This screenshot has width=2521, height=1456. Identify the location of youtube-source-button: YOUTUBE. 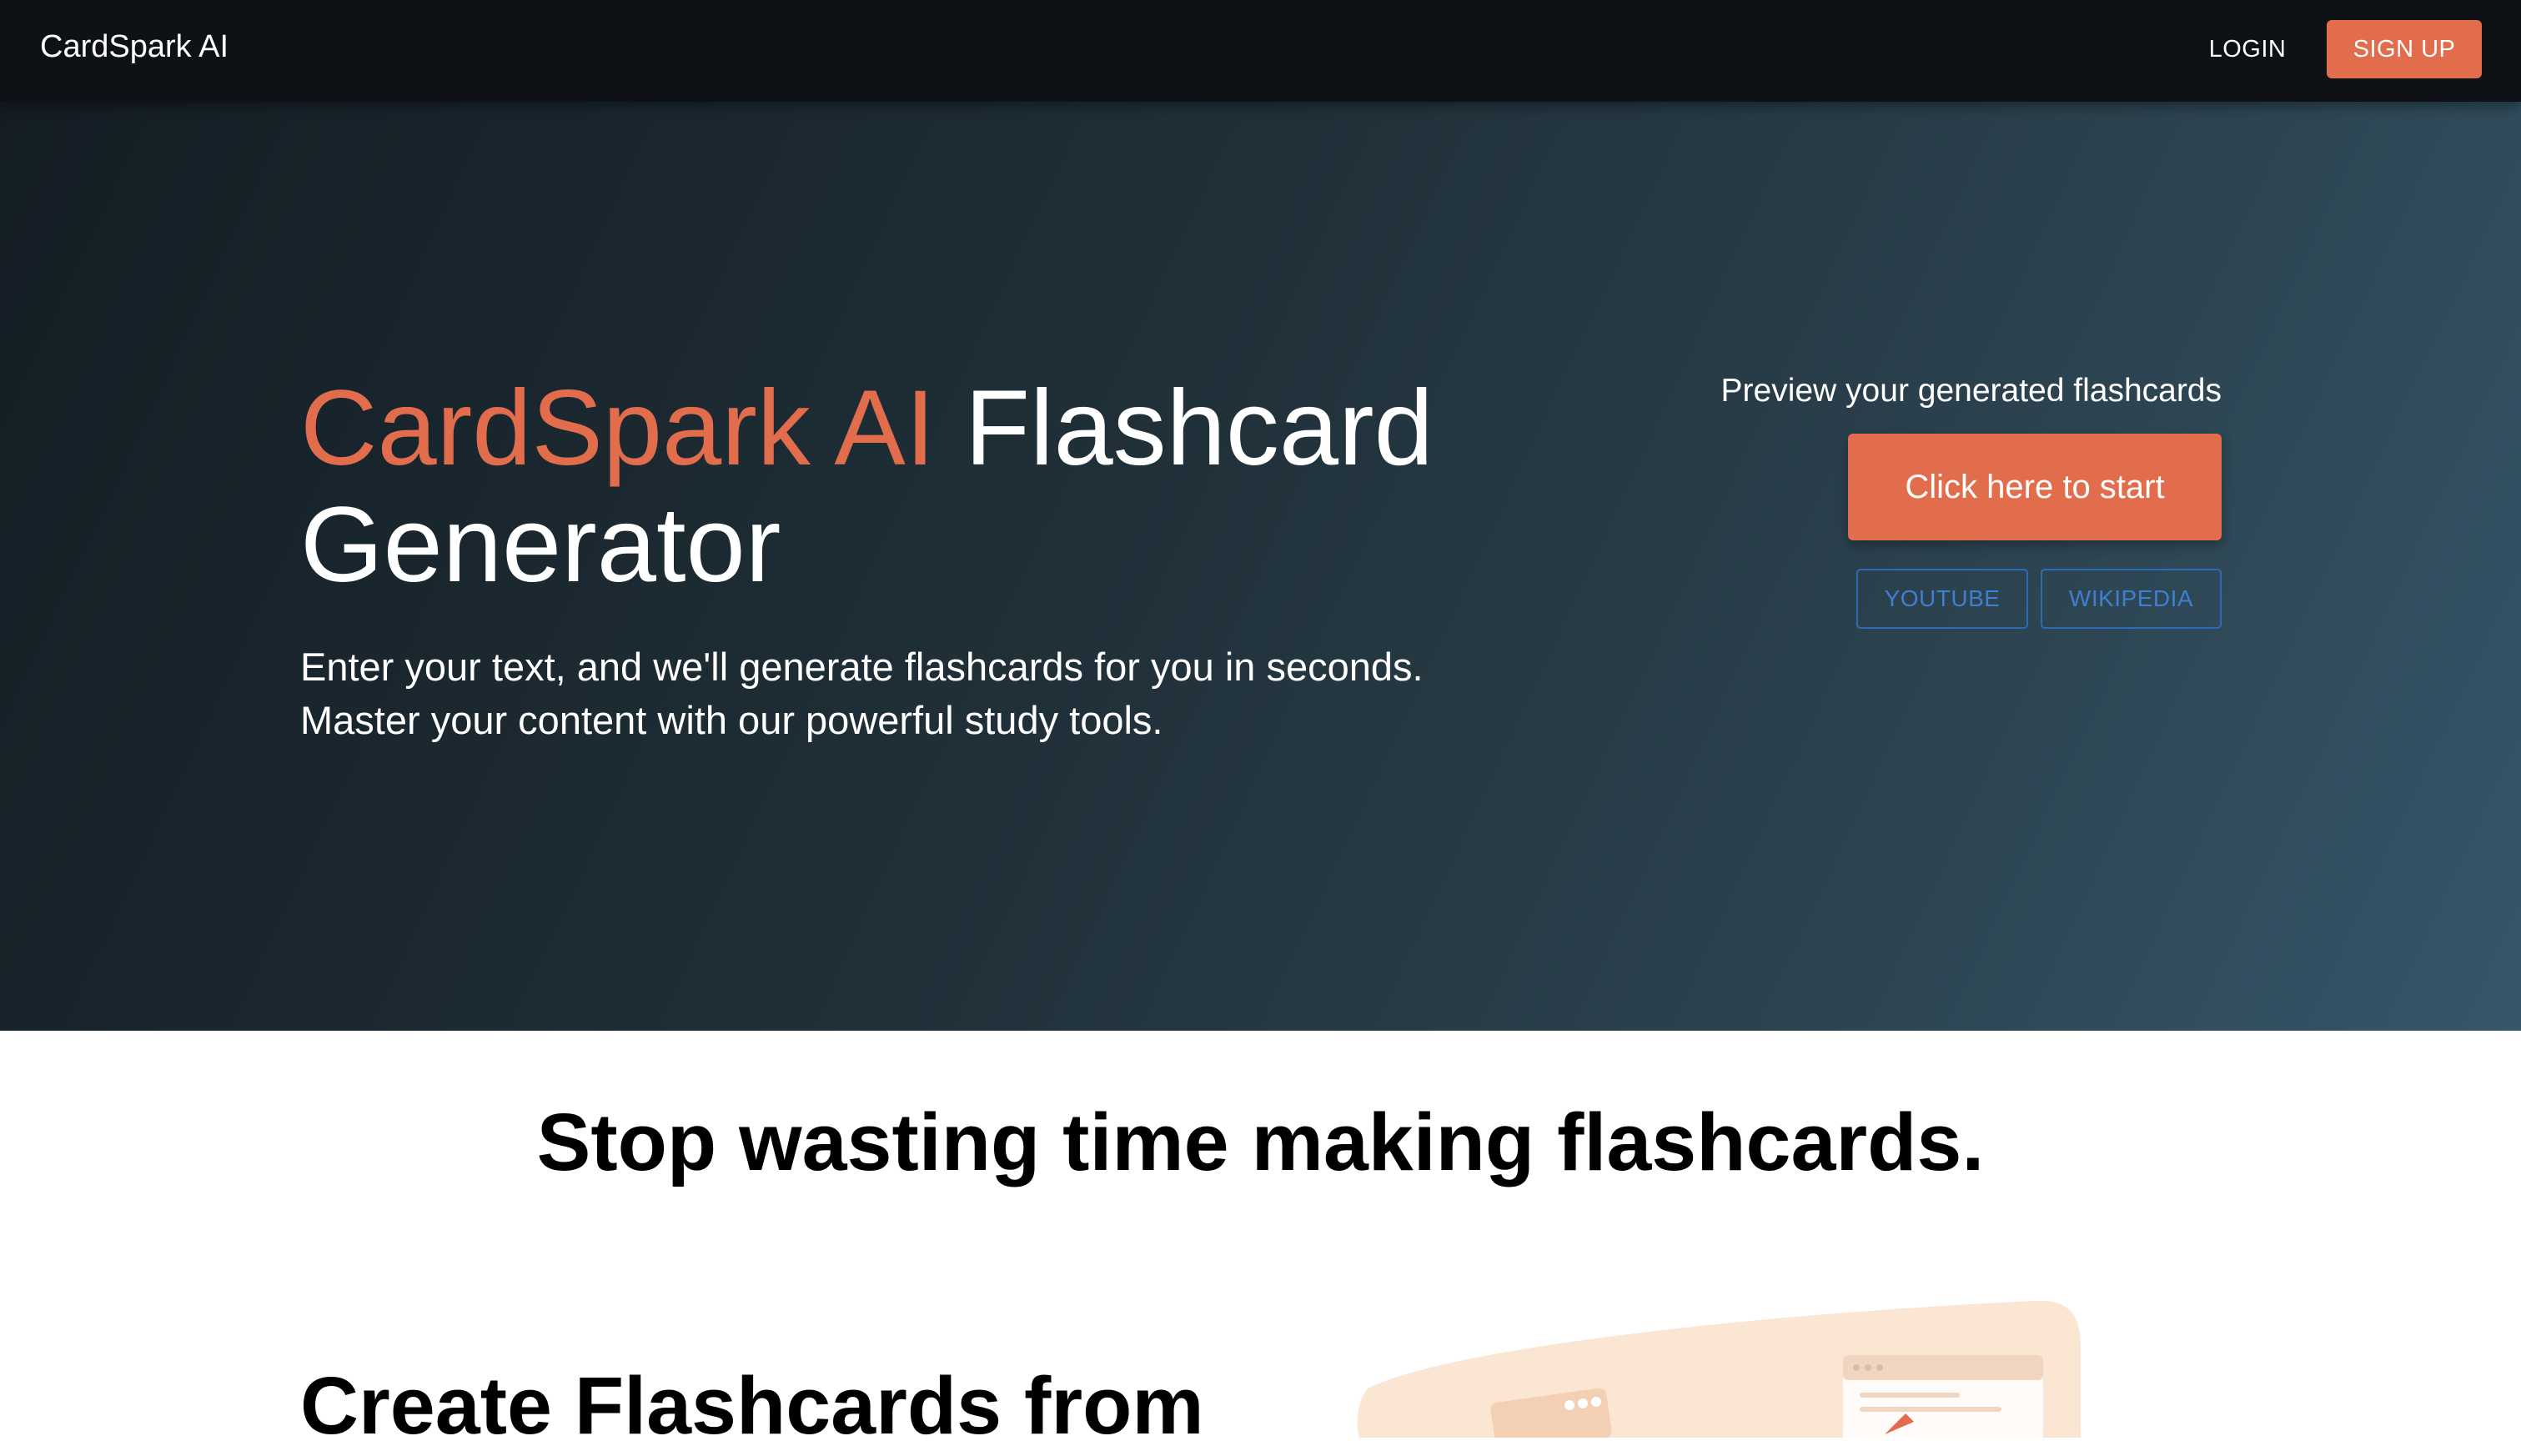
(1942, 599).